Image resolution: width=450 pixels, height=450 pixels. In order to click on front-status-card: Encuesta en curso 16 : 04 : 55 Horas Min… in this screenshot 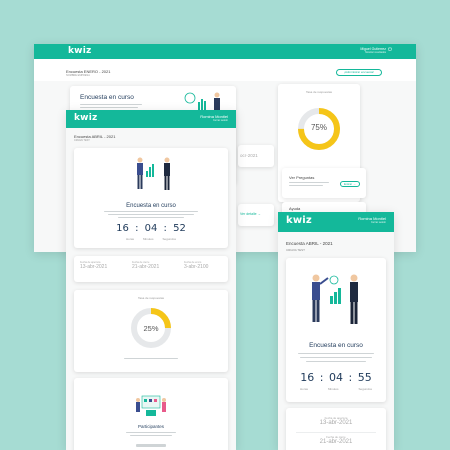, I will do `click(336, 330)`.